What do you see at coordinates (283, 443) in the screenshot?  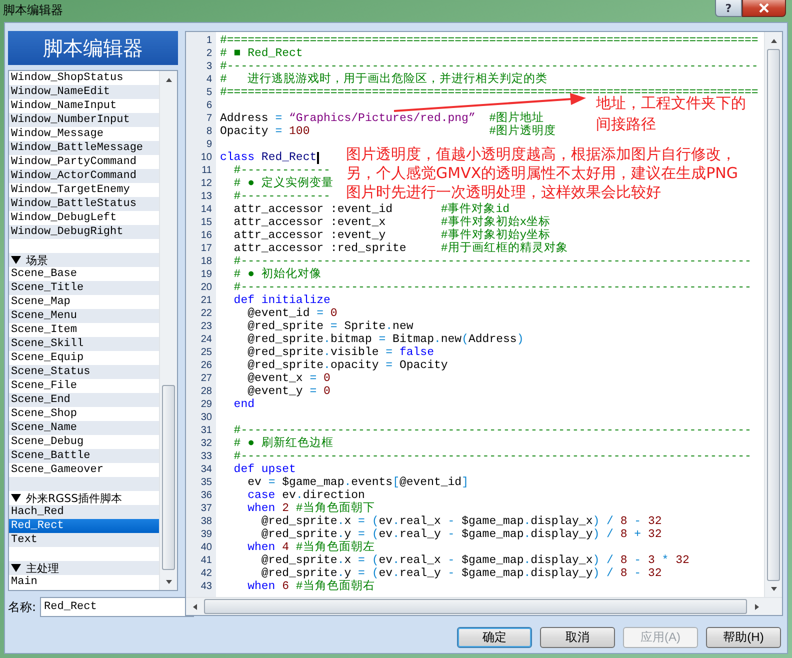 I see `code-line: # ● 刷新红色边框` at bounding box center [283, 443].